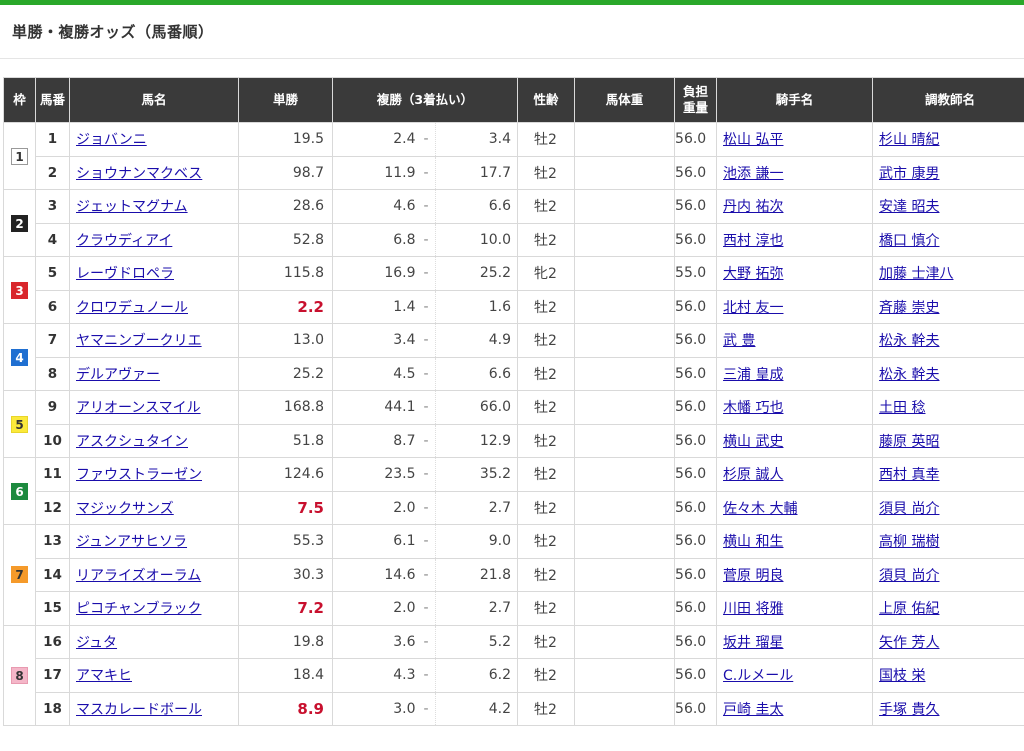 The image size is (1024, 751). Describe the element at coordinates (753, 274) in the screenshot. I see `jockey-link: 大野 拓弥` at that location.